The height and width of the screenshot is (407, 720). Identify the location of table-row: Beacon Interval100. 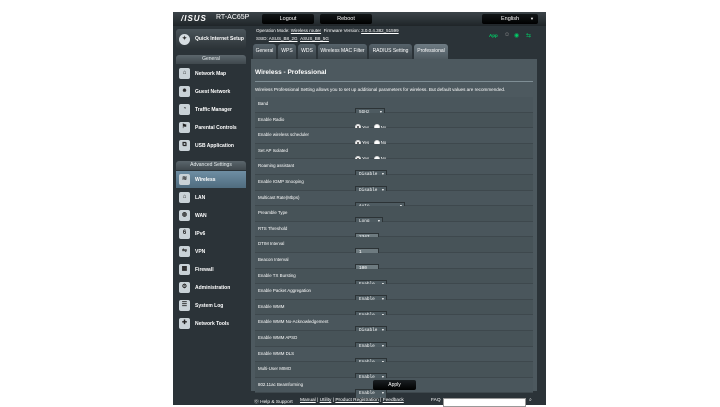
(394, 263).